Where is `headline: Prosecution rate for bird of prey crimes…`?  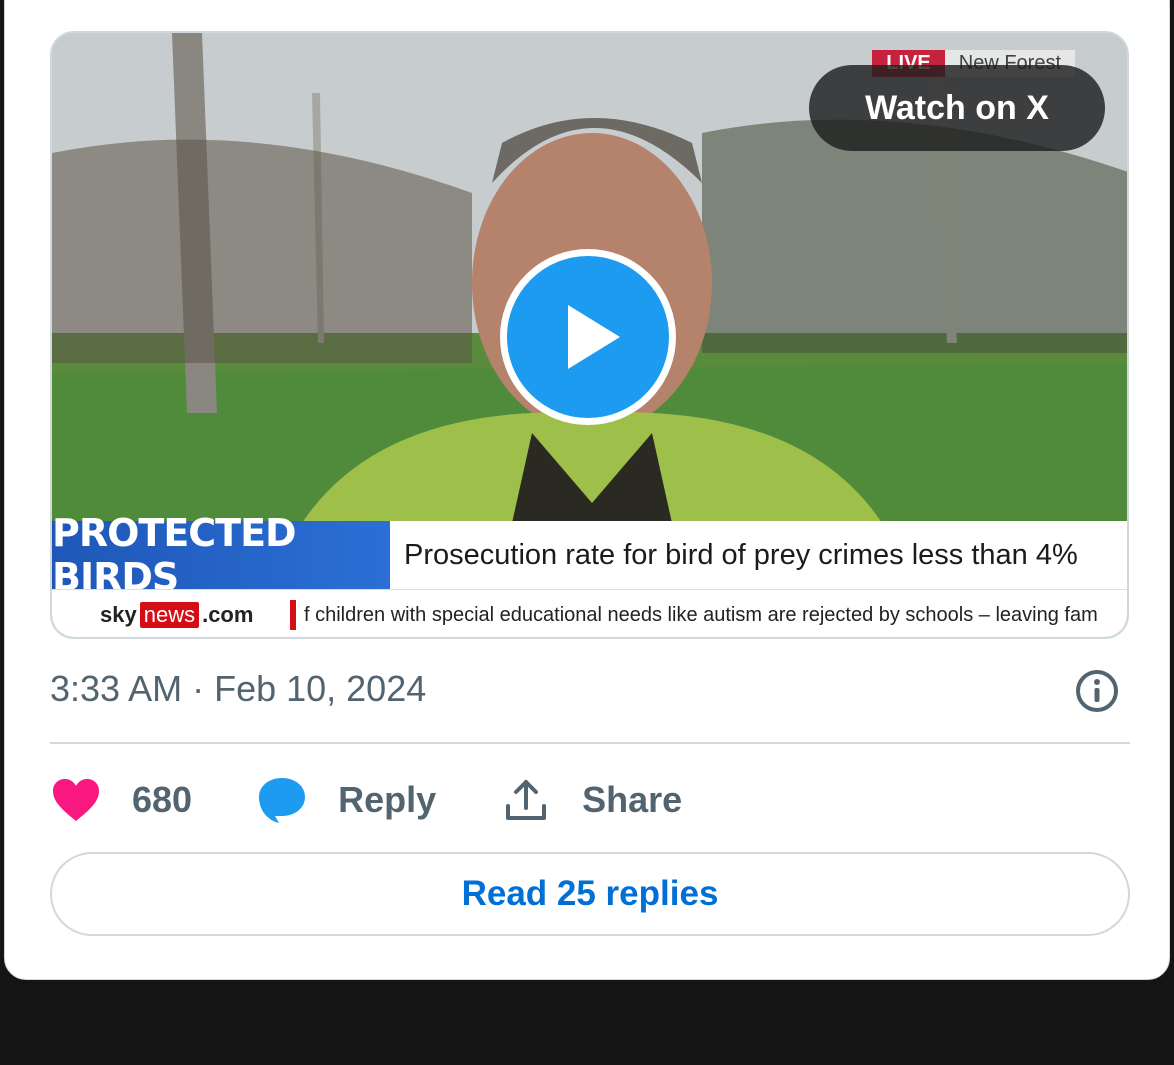 headline: Prosecution rate for bird of prey crimes… is located at coordinates (758, 555).